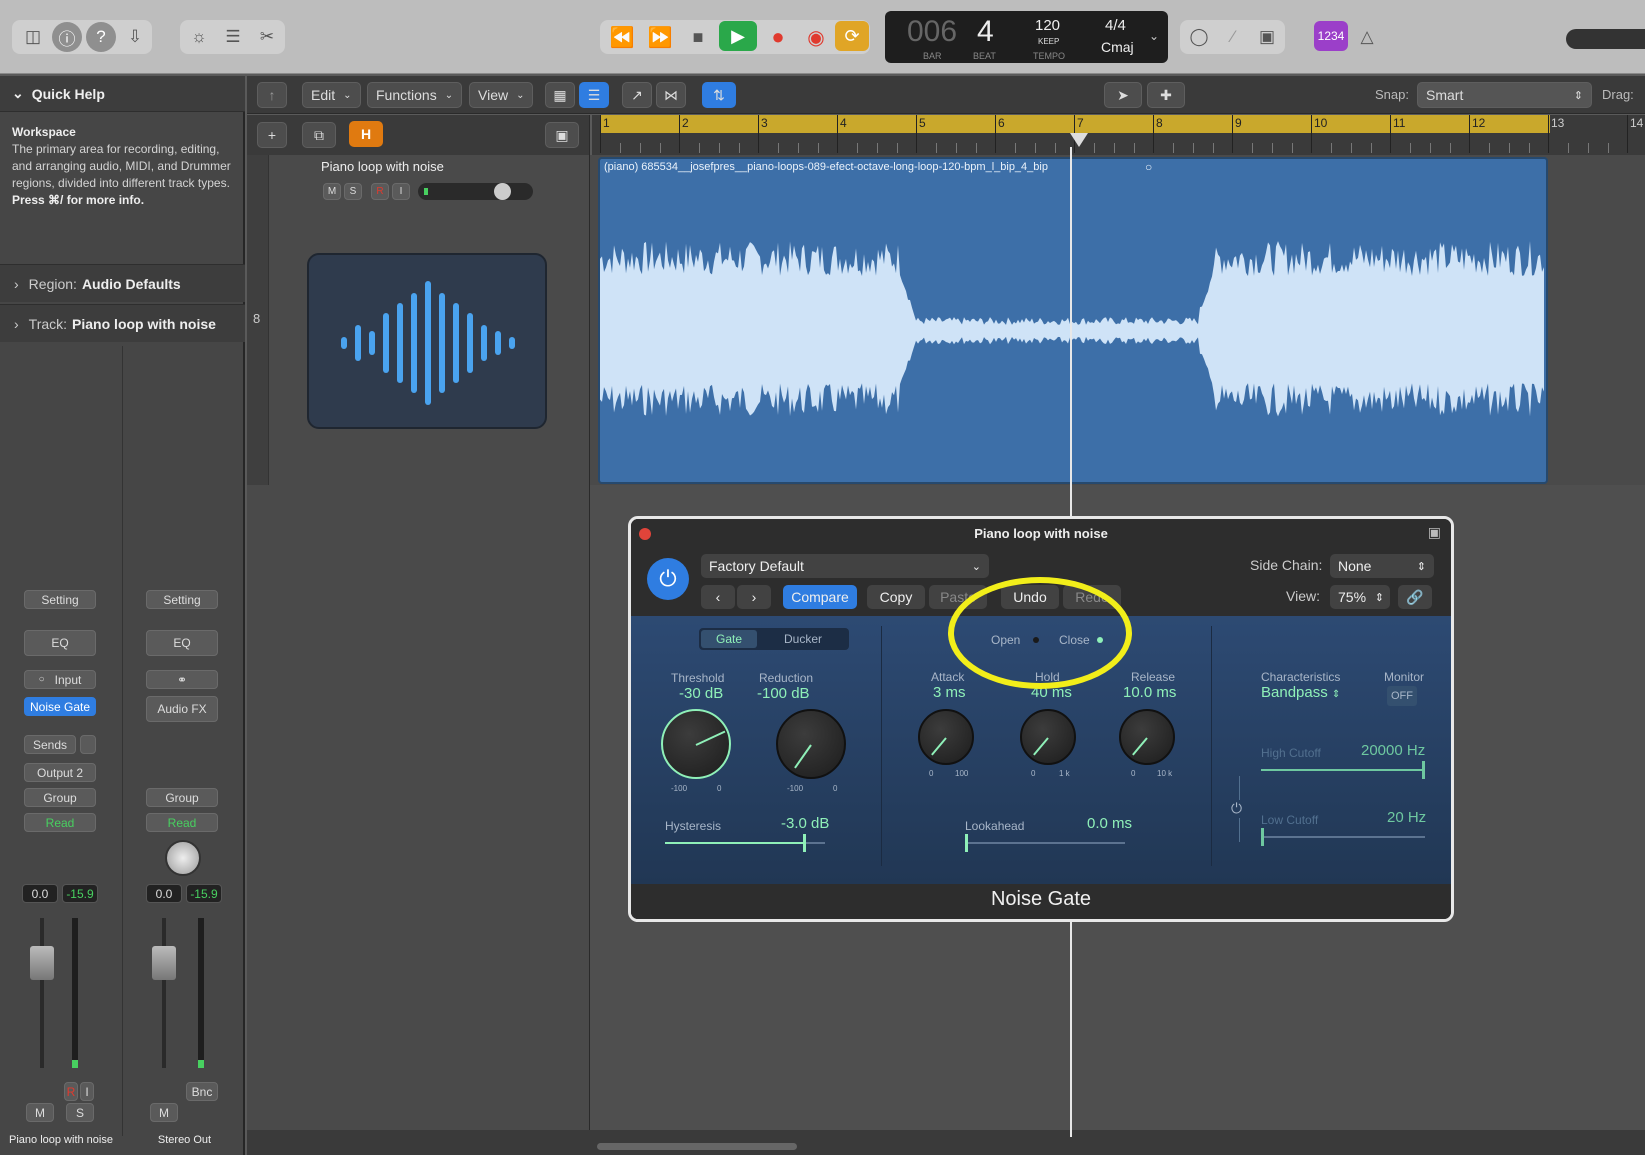 The height and width of the screenshot is (1155, 1645). I want to click on grid-view-icon: ▦, so click(560, 95).